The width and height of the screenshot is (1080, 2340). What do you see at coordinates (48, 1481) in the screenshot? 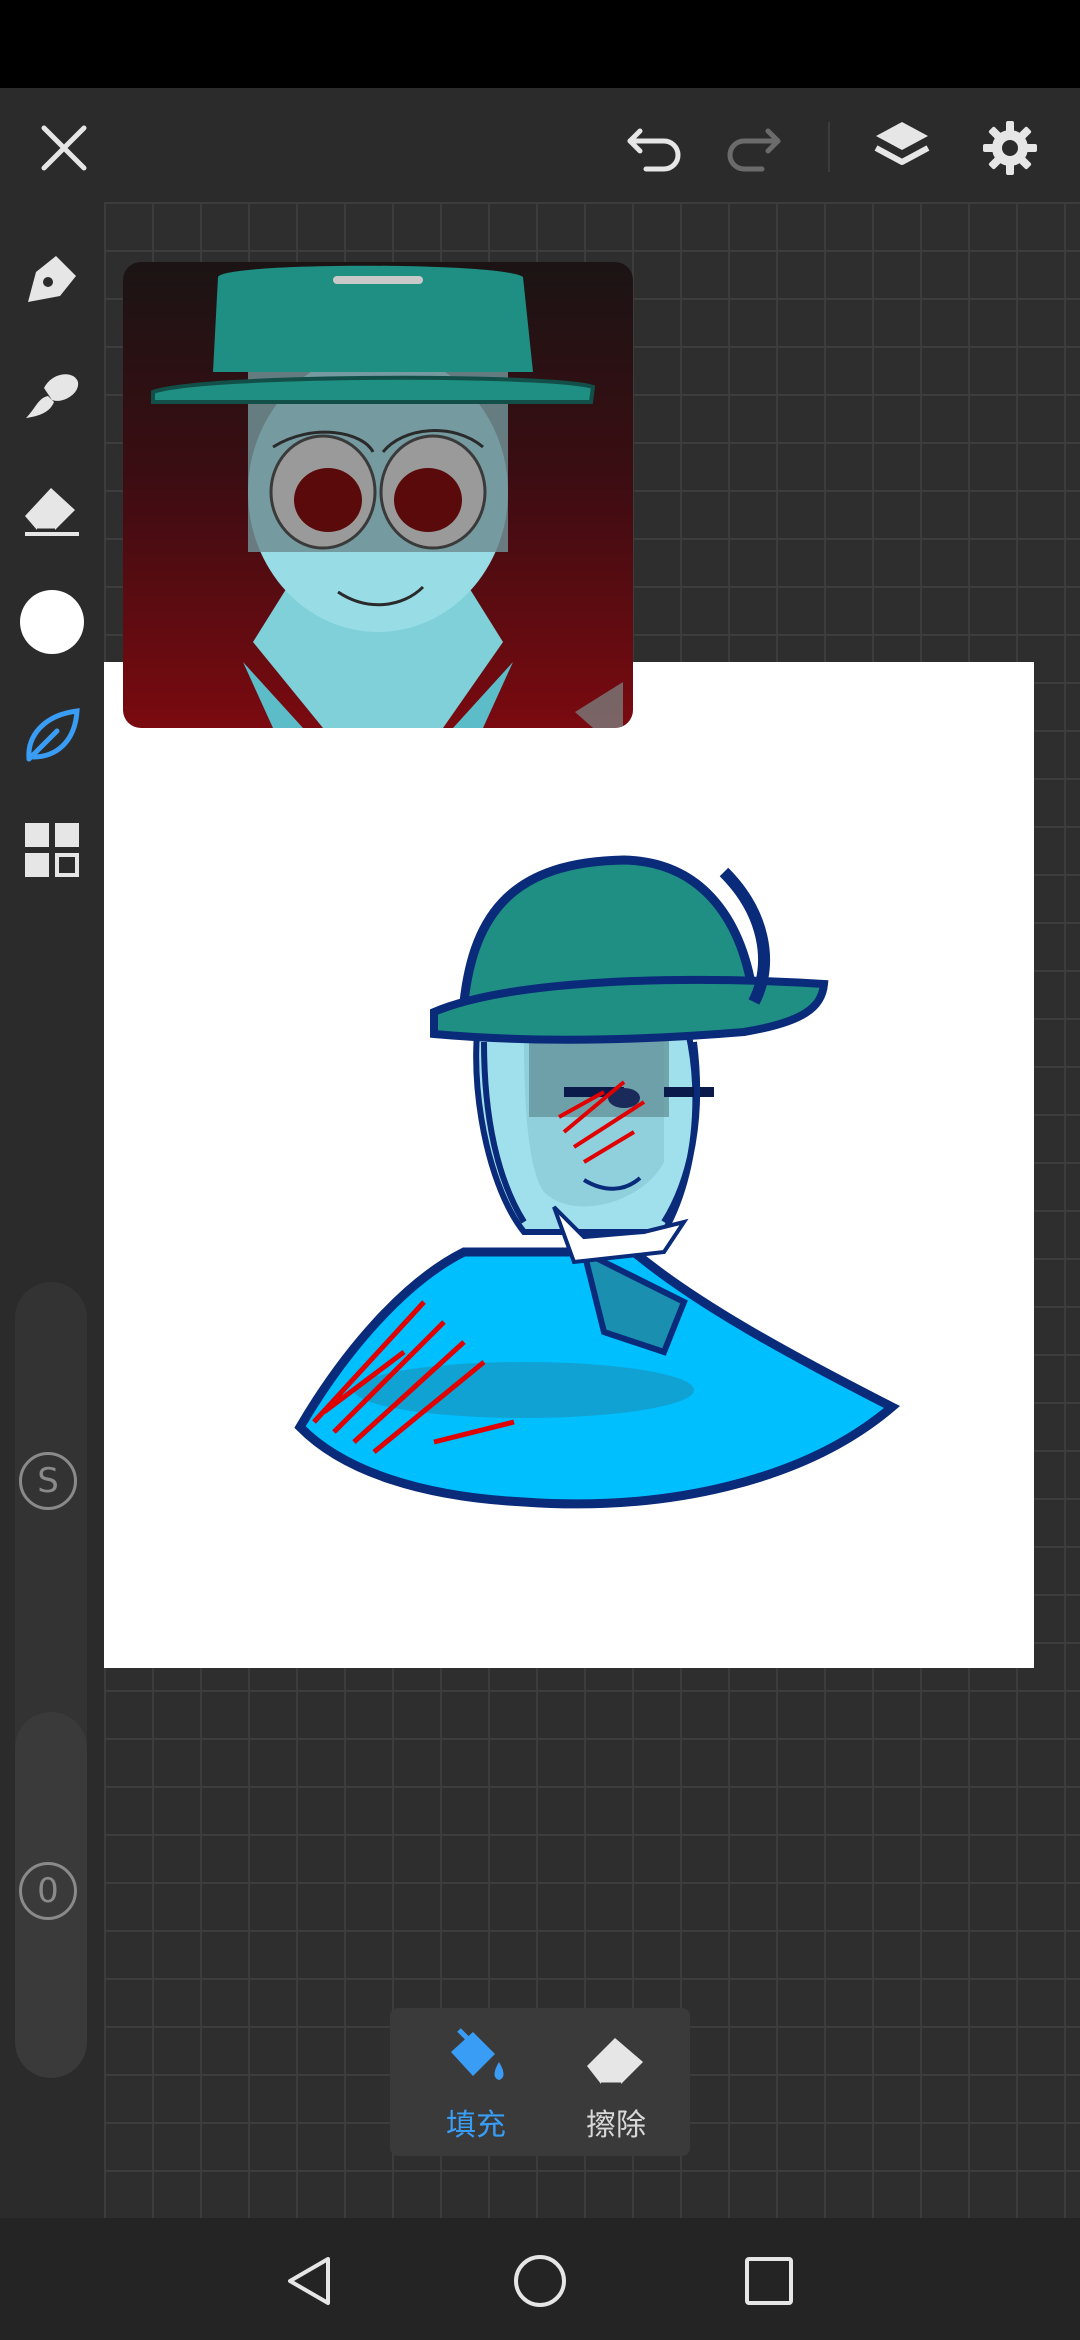
I see `brush-size-label: S` at bounding box center [48, 1481].